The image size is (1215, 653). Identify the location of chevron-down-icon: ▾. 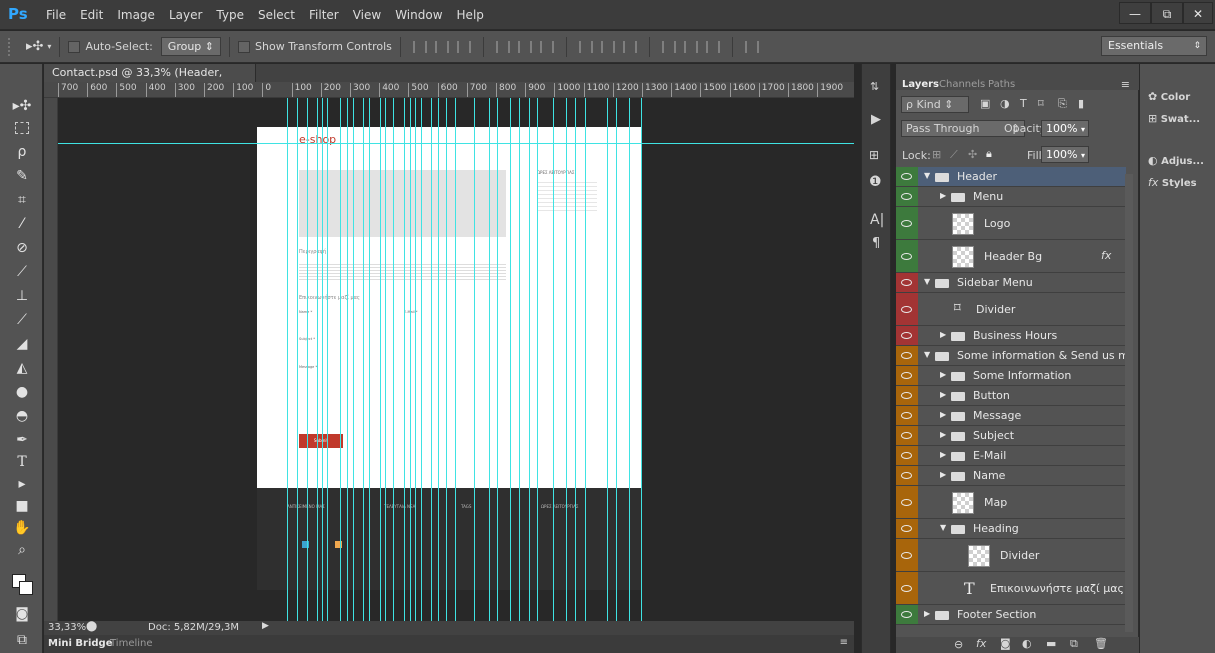
(49, 46).